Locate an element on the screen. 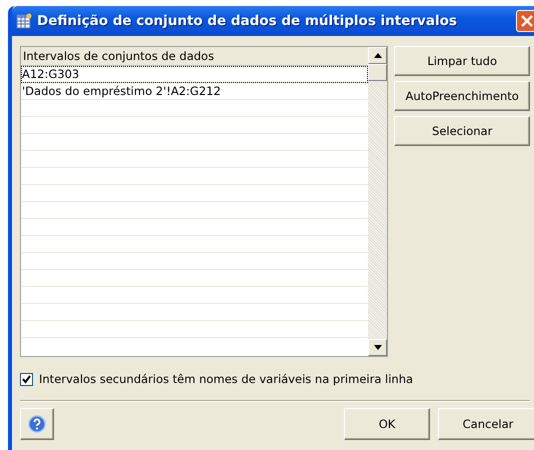 Image resolution: width=534 pixels, height=450 pixels. dialog-button: Cancelar is located at coordinates (486, 424).